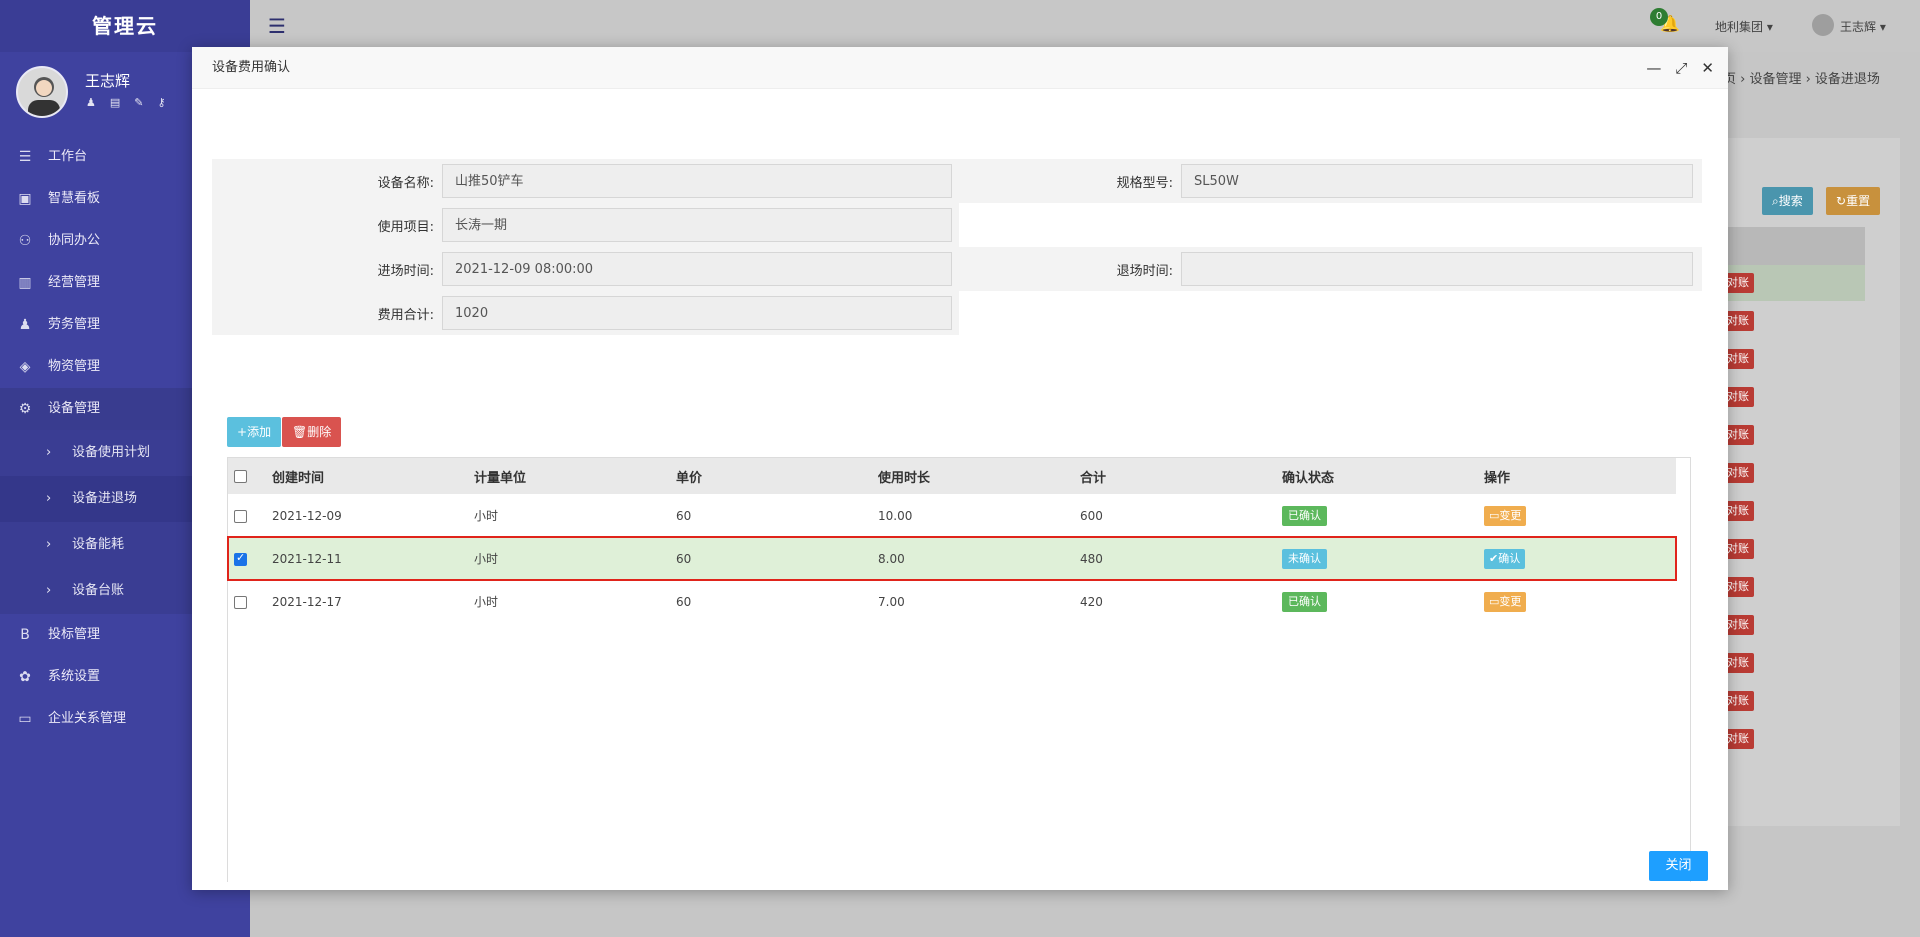 This screenshot has width=1920, height=937. What do you see at coordinates (405, 271) in the screenshot?
I see `enter-time-label: 进场时间:` at bounding box center [405, 271].